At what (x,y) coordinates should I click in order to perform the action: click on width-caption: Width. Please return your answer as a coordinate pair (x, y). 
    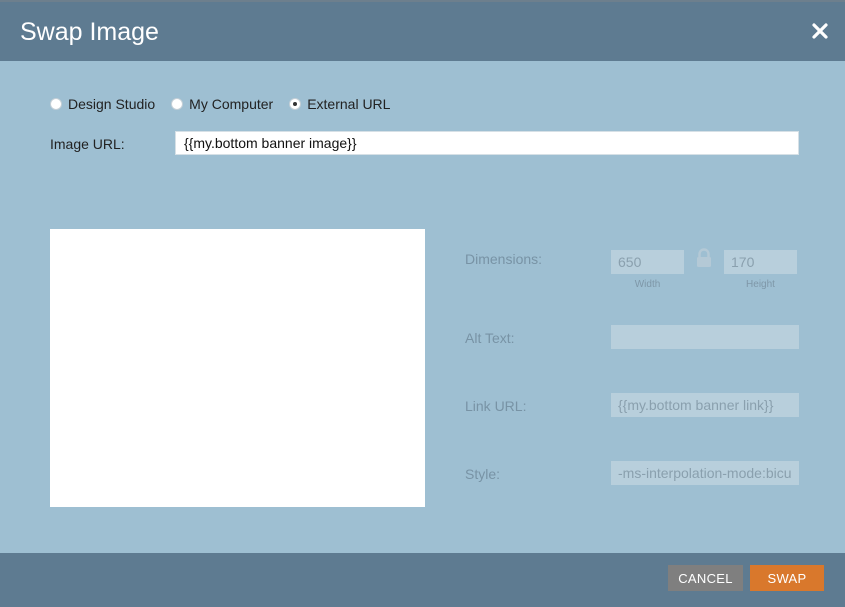
    Looking at the image, I should click on (647, 284).